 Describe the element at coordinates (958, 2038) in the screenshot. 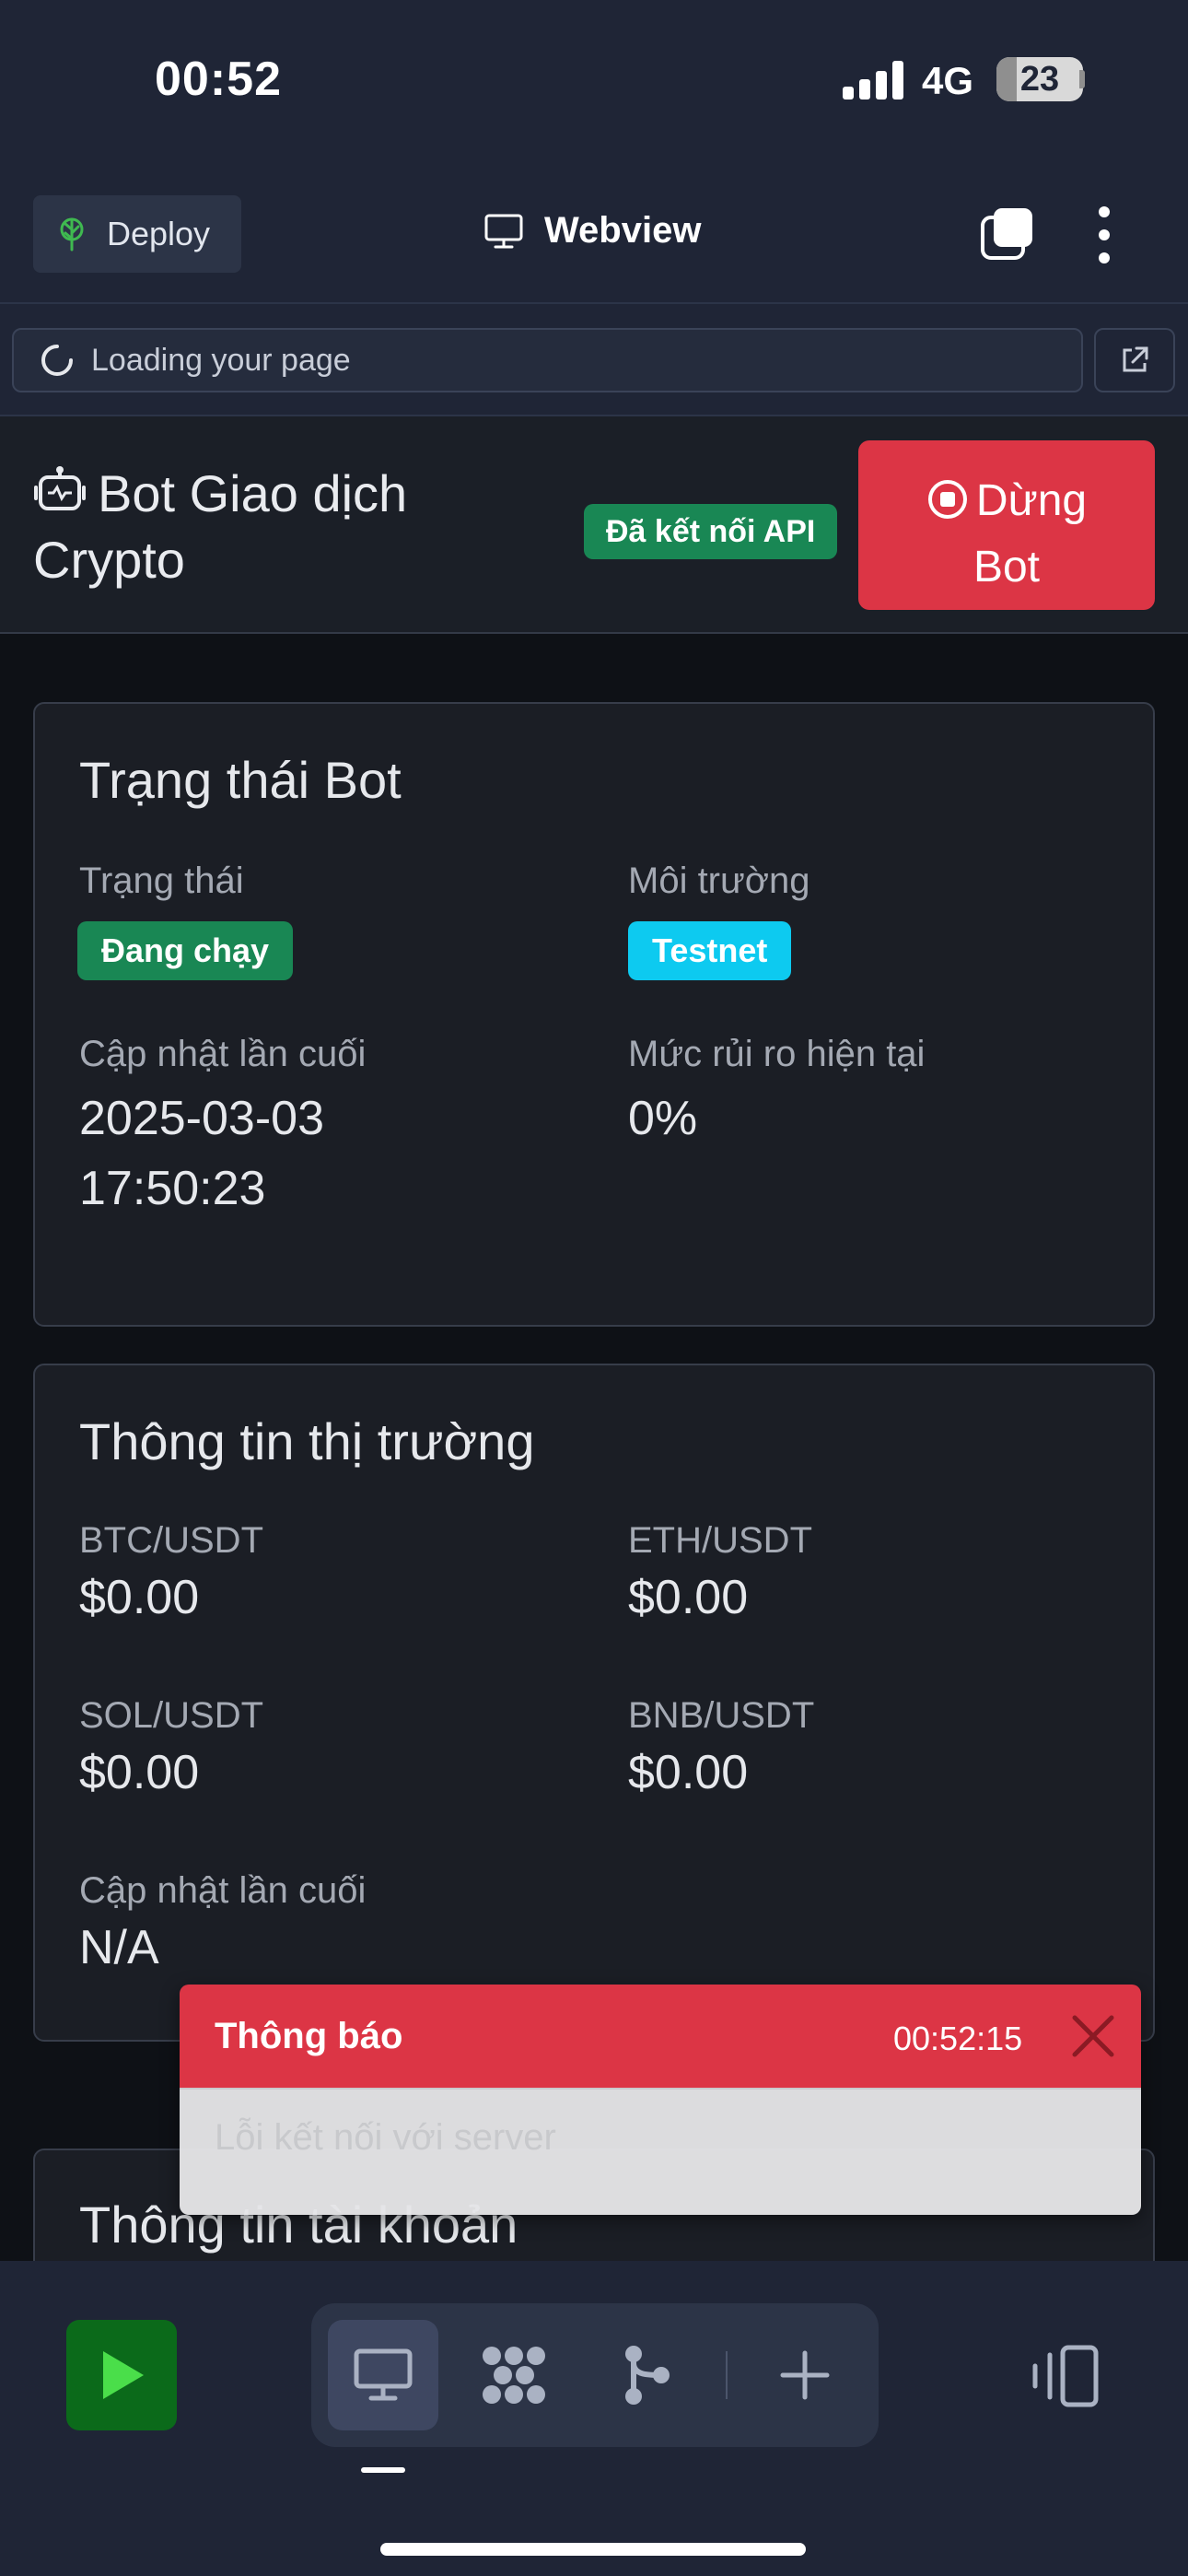

I see `toast-time: 00:52:15` at that location.